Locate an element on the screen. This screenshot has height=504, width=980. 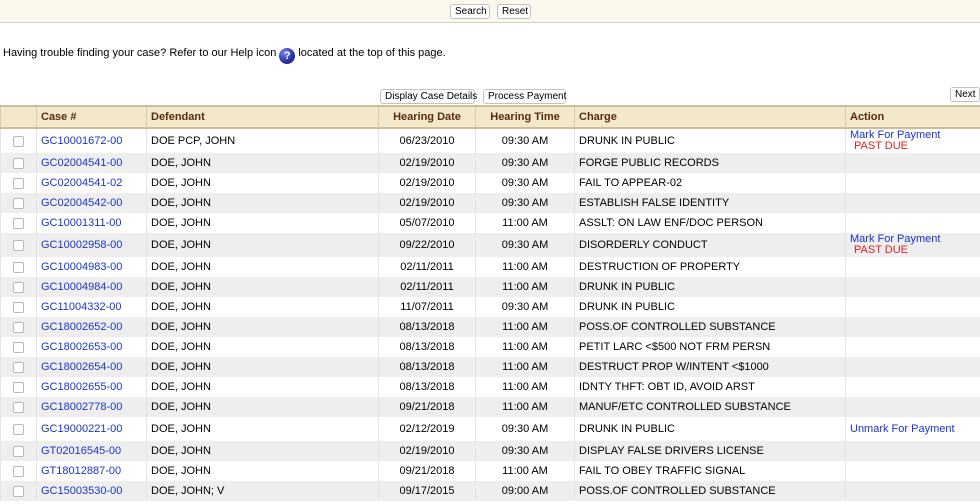
case-number-link: GC10001311-00 is located at coordinates (81, 223).